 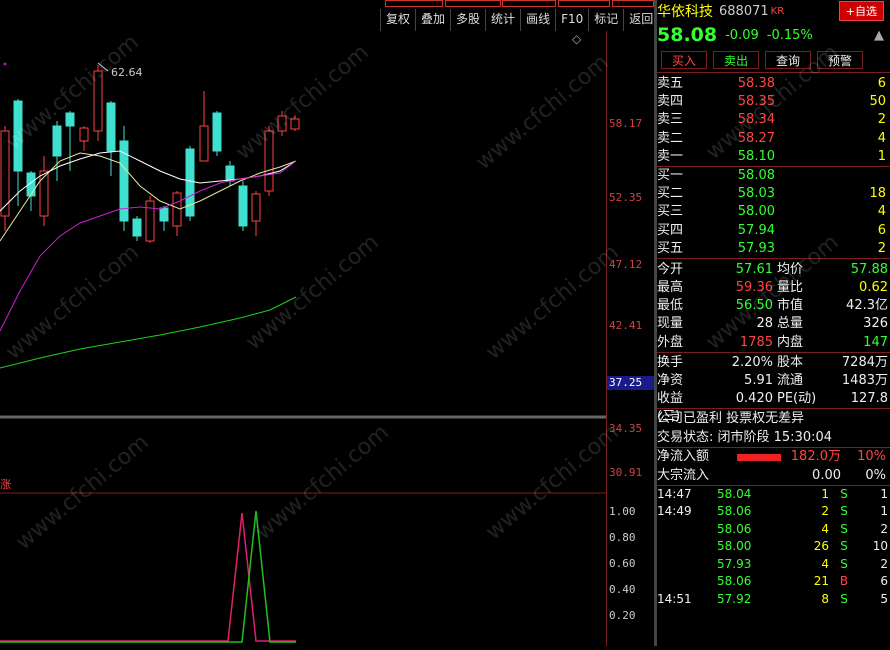 I want to click on bid-vol, so click(x=832, y=176).